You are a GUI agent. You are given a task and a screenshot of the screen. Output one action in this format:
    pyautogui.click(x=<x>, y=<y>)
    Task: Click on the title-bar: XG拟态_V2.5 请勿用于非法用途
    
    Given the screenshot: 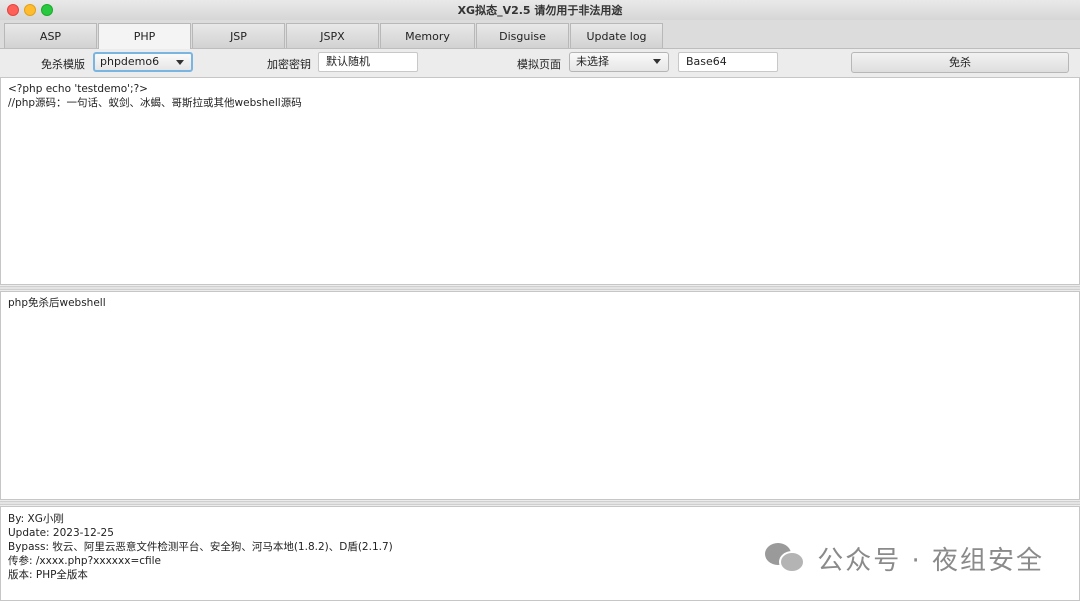 What is the action you would take?
    pyautogui.click(x=540, y=10)
    